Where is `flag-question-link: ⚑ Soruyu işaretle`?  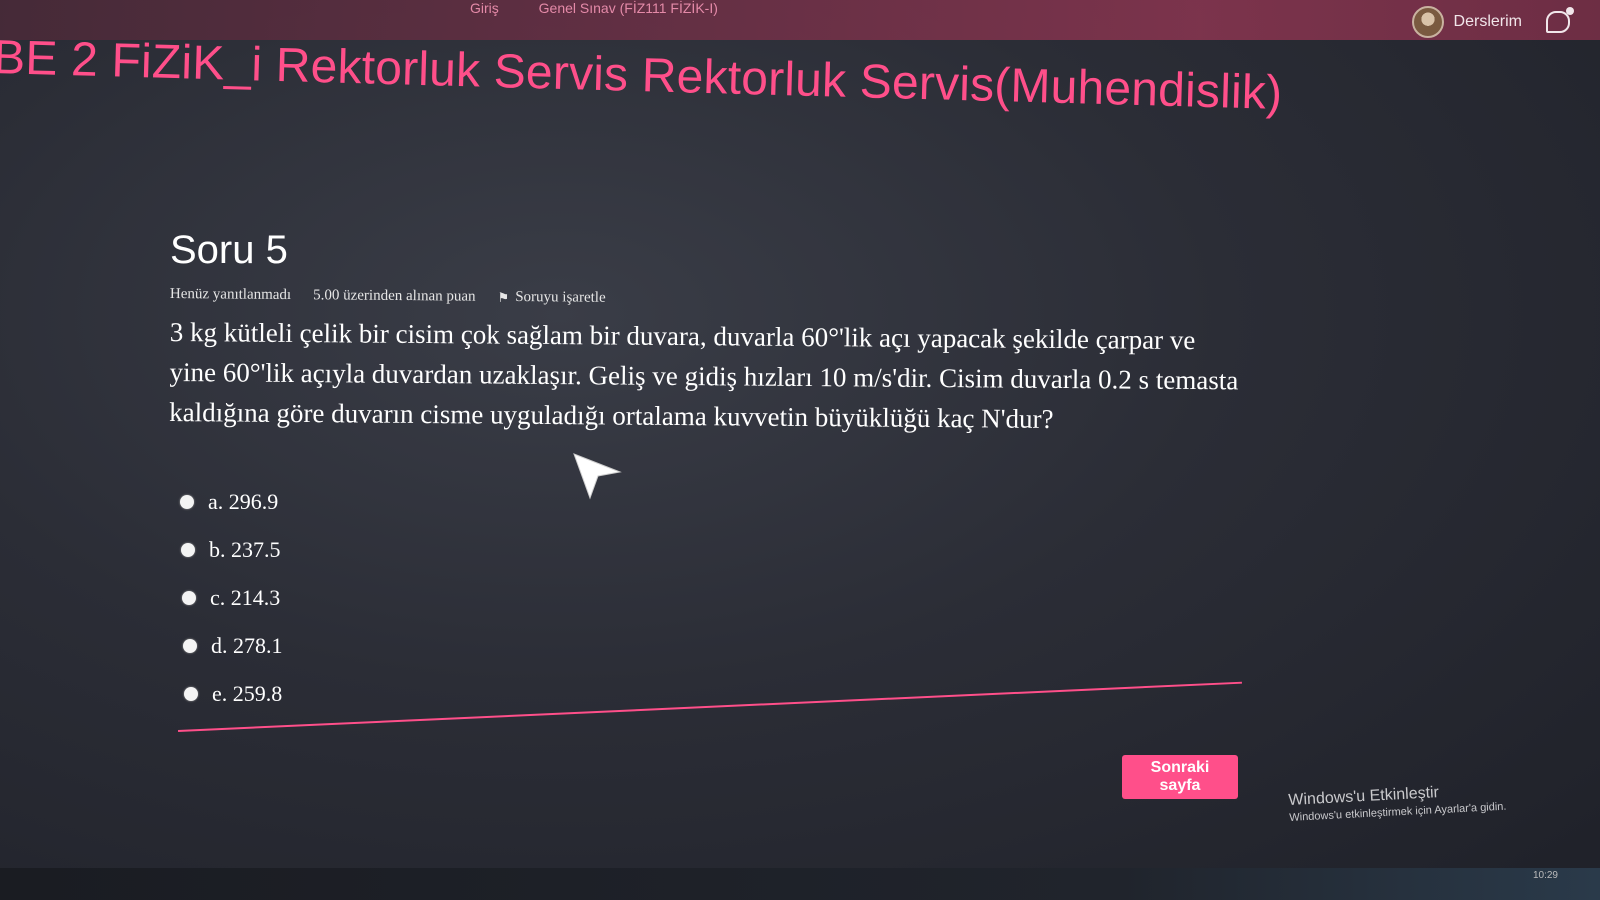 flag-question-link: ⚑ Soruyu işaretle is located at coordinates (552, 298).